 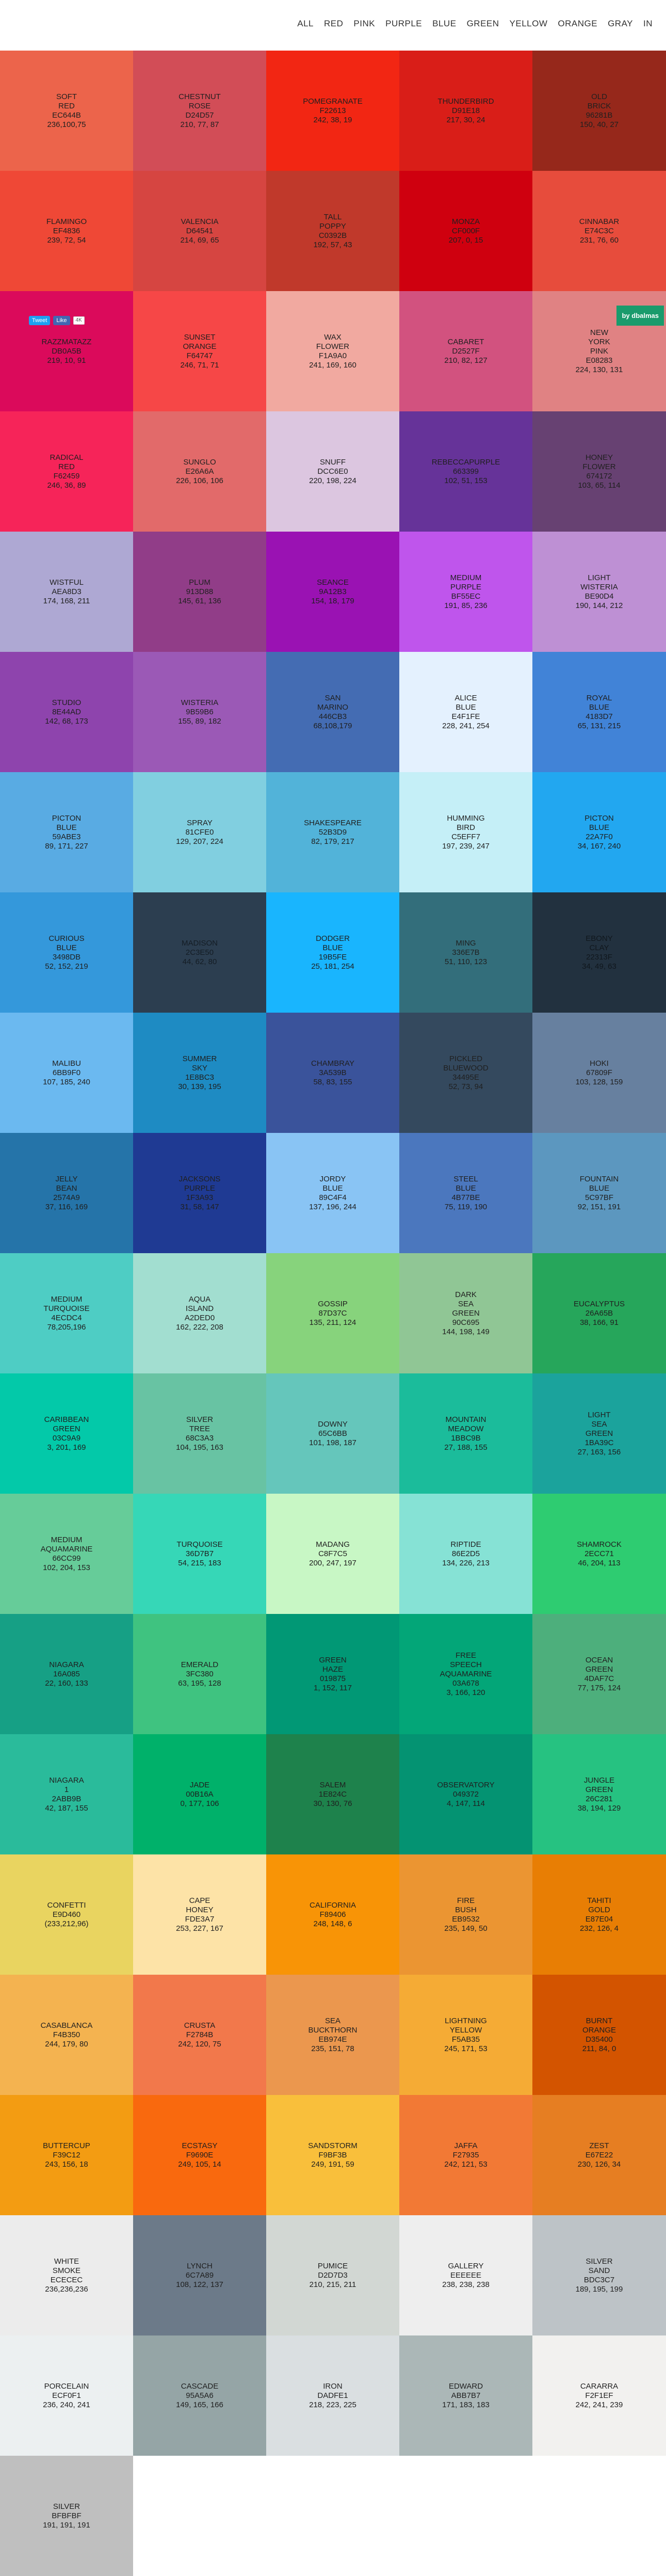 I want to click on color-swatch: WISTERIA 9B59B6 155, 89, 182, so click(x=199, y=712).